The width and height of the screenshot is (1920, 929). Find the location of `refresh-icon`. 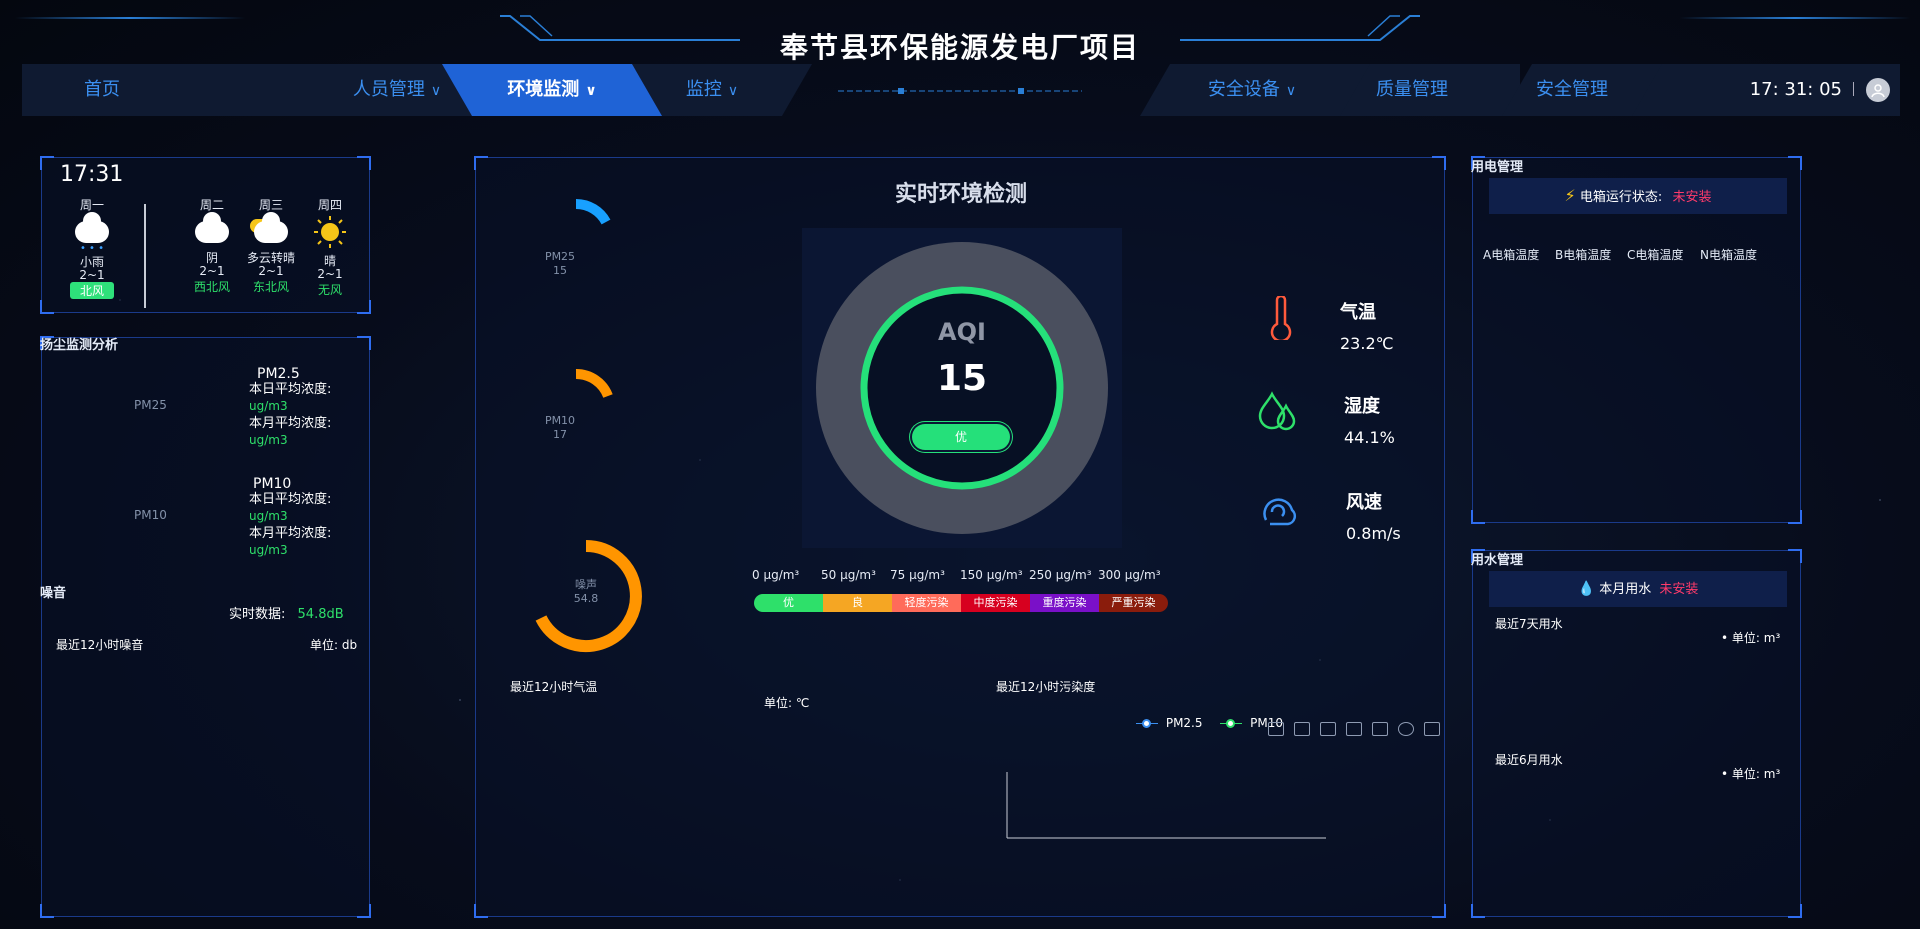

refresh-icon is located at coordinates (1406, 729).